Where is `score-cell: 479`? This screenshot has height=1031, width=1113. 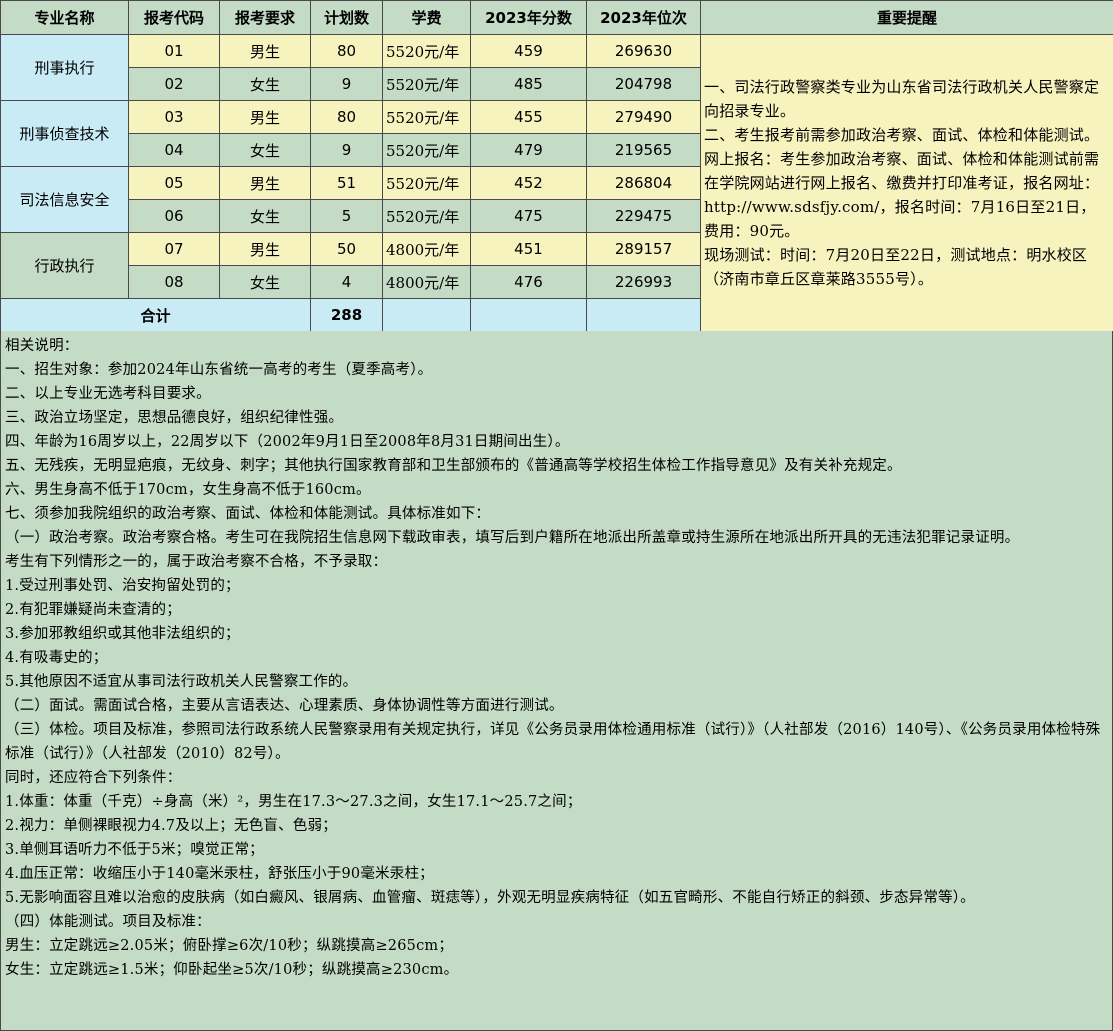
score-cell: 479 is located at coordinates (528, 150).